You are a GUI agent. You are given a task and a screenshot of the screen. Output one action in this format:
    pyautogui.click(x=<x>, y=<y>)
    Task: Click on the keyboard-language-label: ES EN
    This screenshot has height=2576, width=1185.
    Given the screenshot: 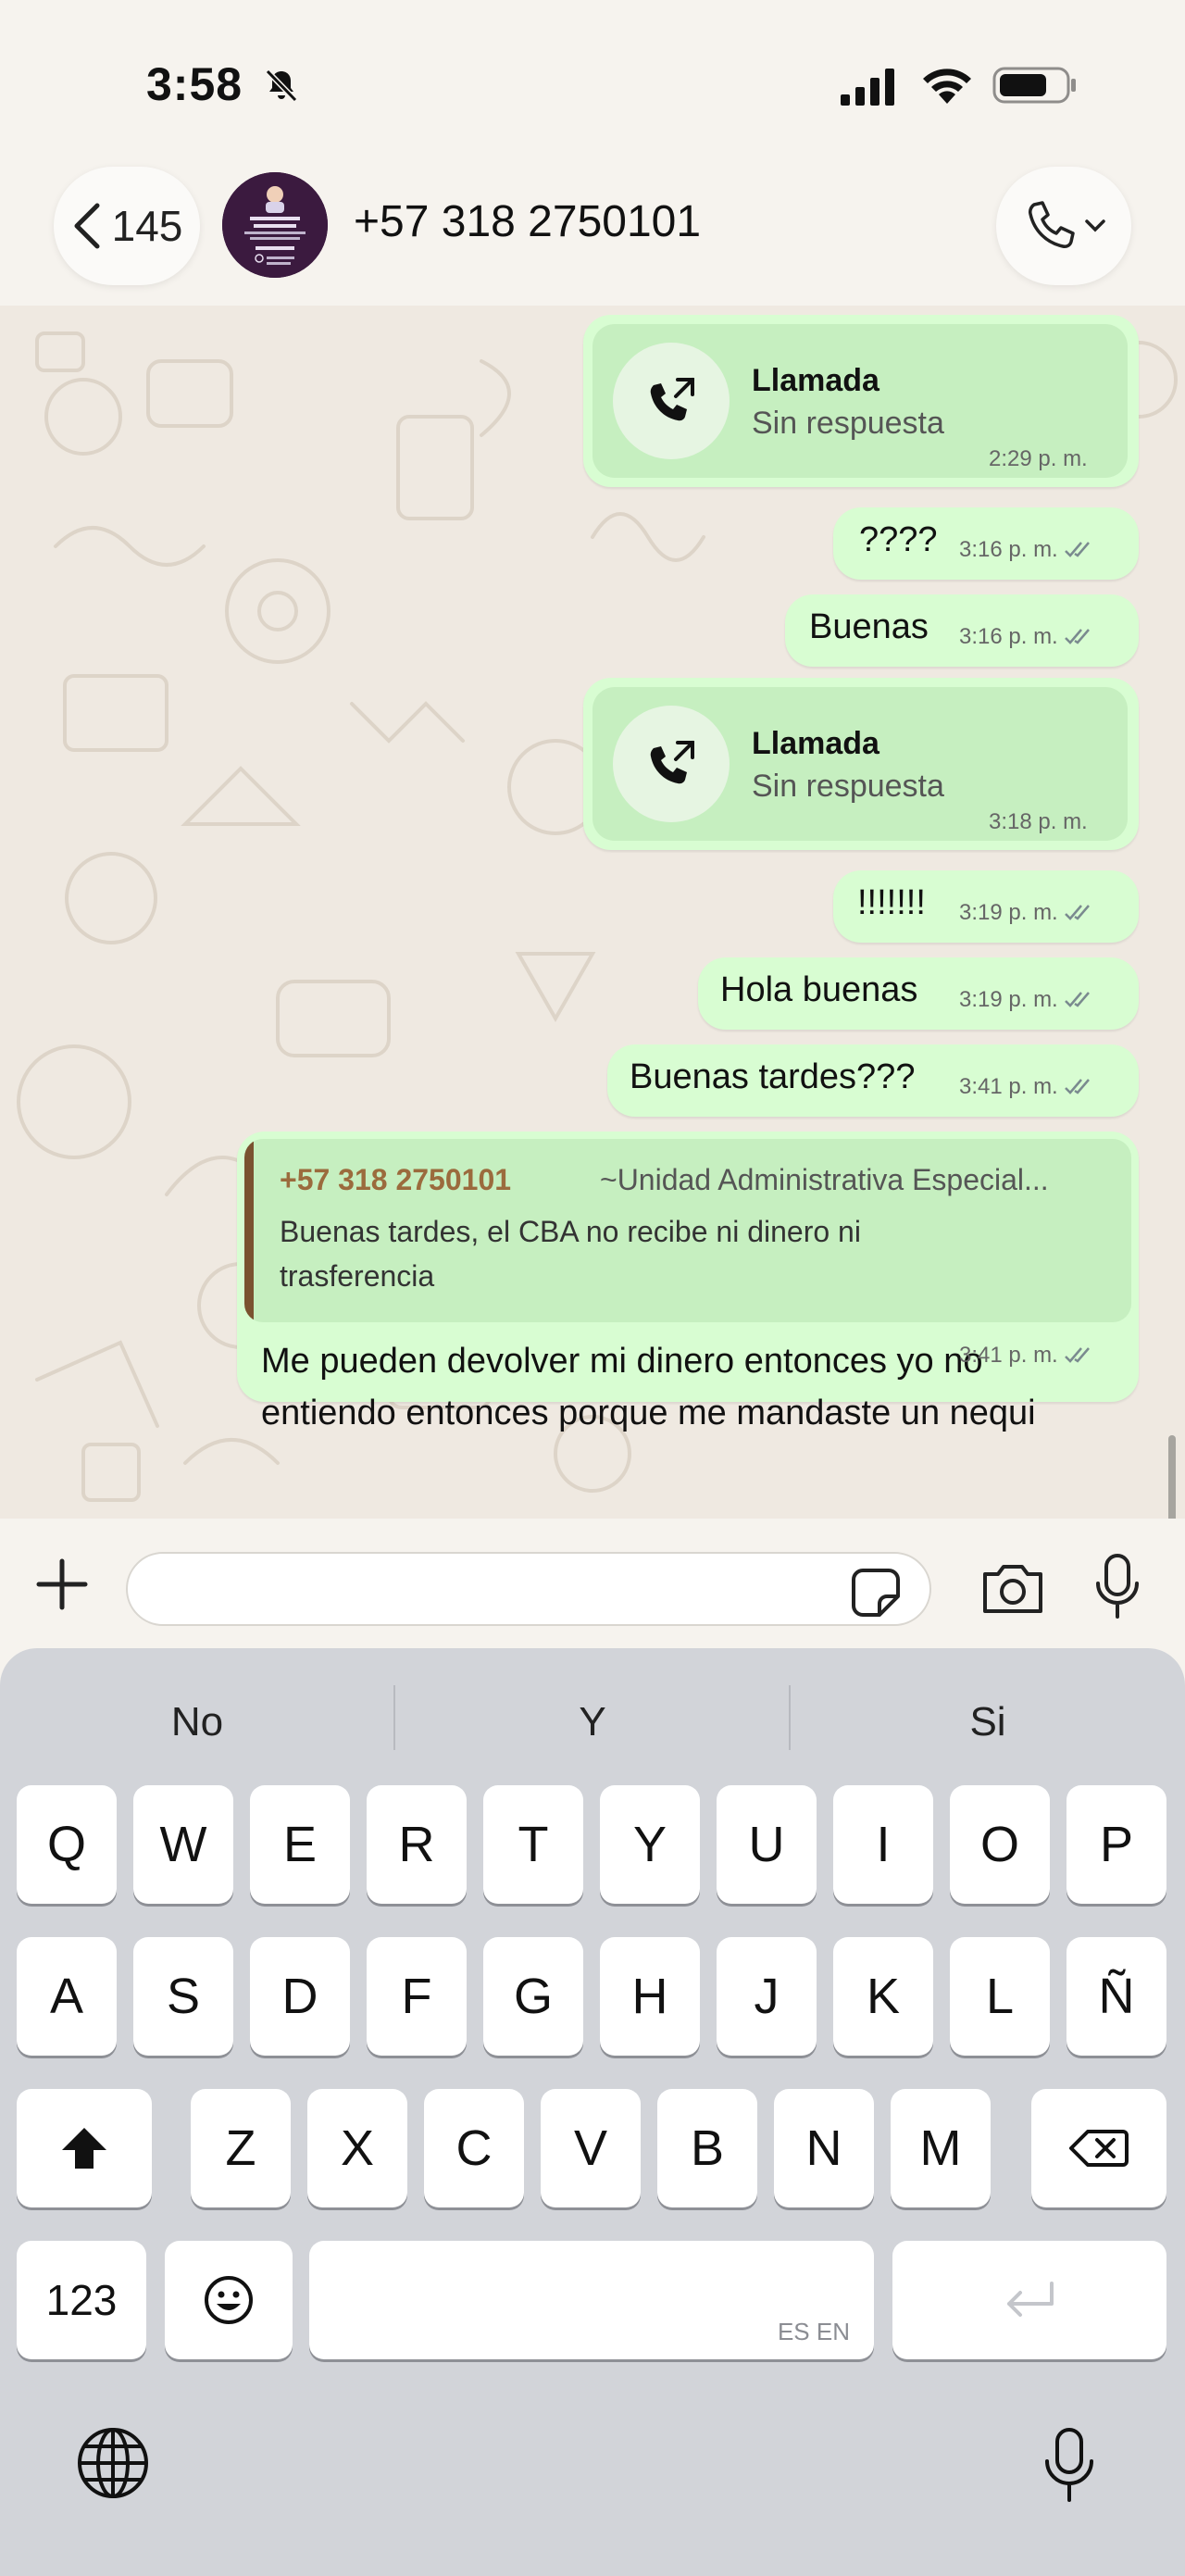 What is the action you would take?
    pyautogui.click(x=813, y=2331)
    